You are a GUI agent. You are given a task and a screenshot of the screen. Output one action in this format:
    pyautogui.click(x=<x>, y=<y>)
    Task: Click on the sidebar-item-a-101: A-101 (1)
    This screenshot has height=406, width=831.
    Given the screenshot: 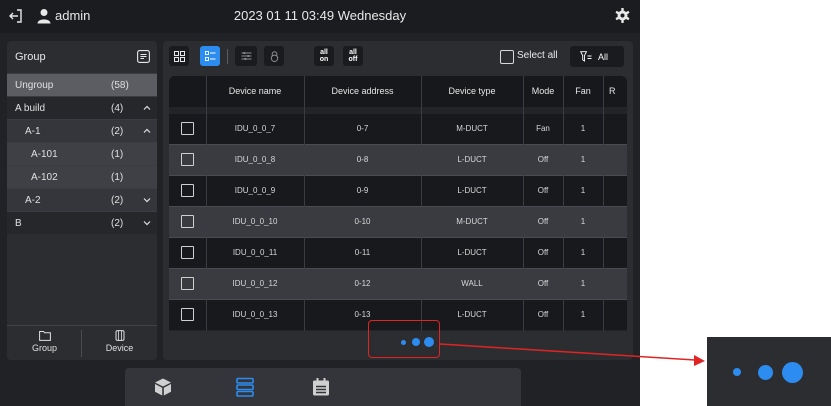 What is the action you would take?
    pyautogui.click(x=82, y=154)
    